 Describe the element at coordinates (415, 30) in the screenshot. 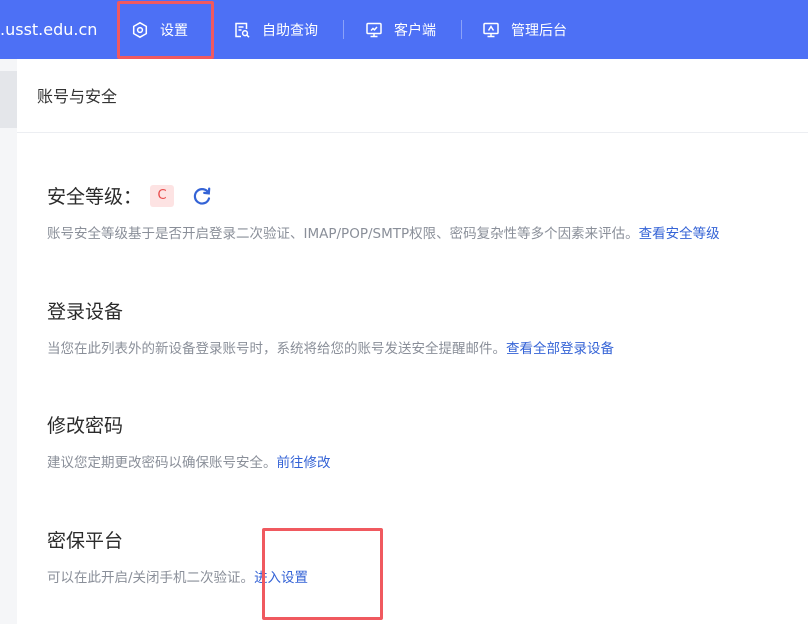

I see `nav-client-label: 客户端` at that location.